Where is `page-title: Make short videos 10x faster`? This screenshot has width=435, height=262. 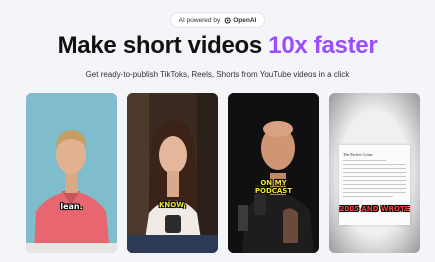 page-title: Make short videos 10x faster is located at coordinates (217, 46).